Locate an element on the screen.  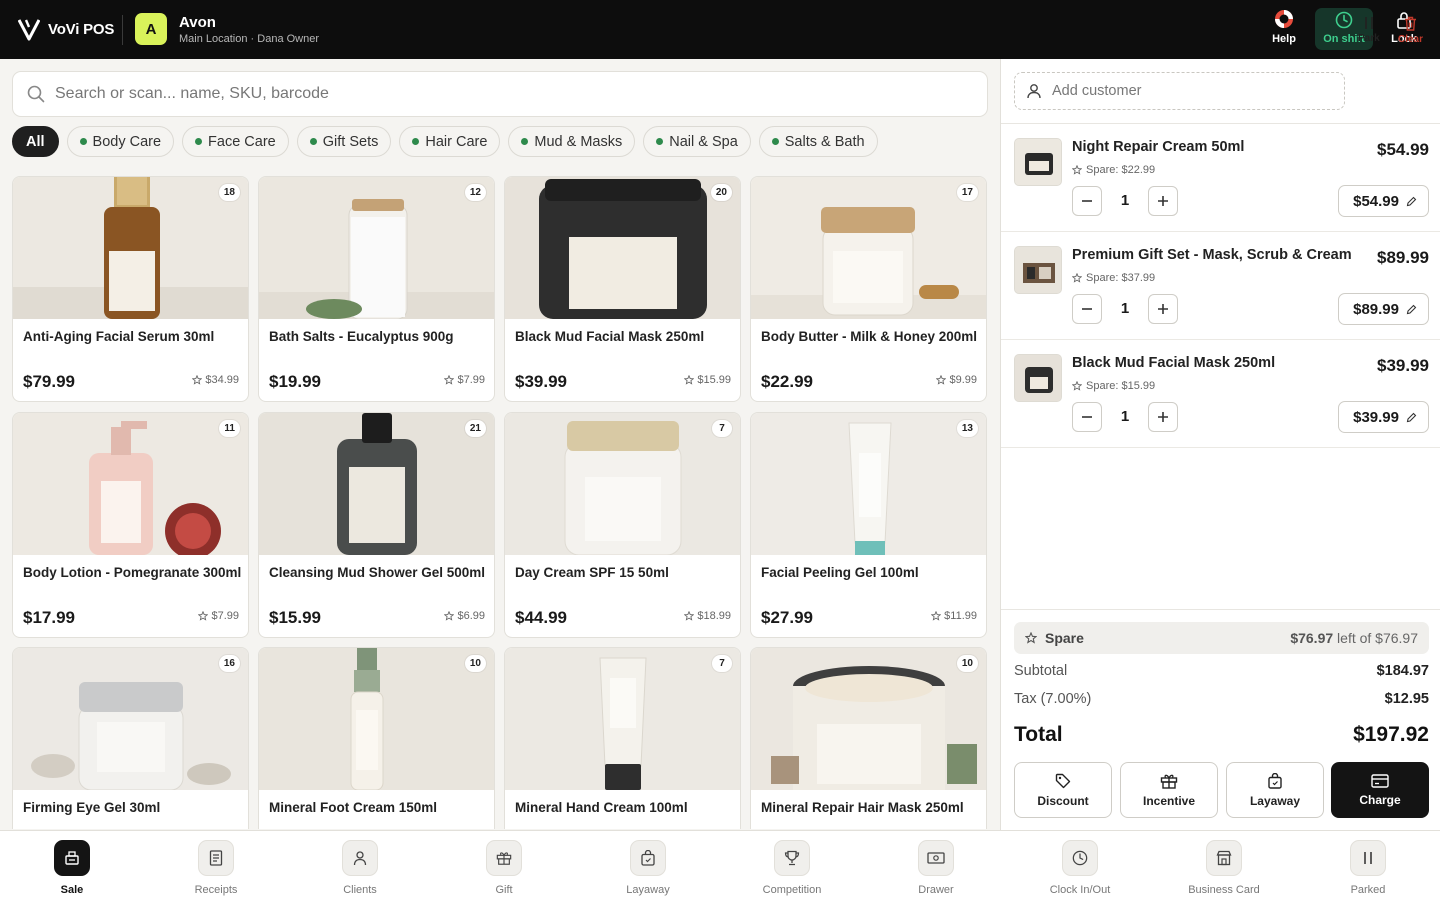
category-chip-body-care: Body Care is located at coordinates (120, 141).